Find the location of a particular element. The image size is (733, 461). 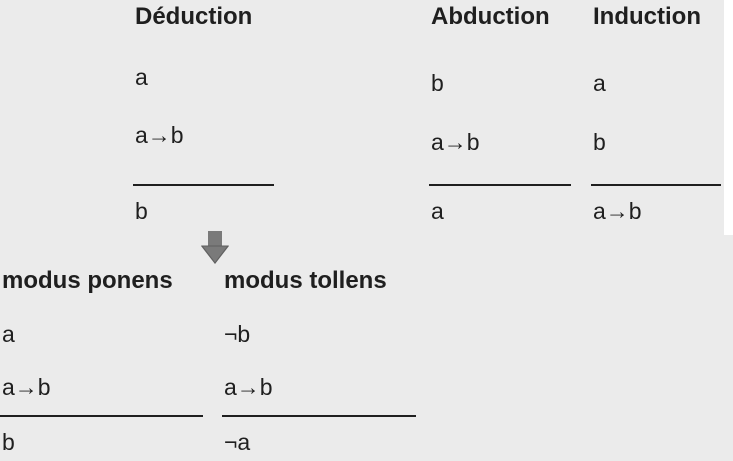

abduction-inference-line is located at coordinates (500, 185).